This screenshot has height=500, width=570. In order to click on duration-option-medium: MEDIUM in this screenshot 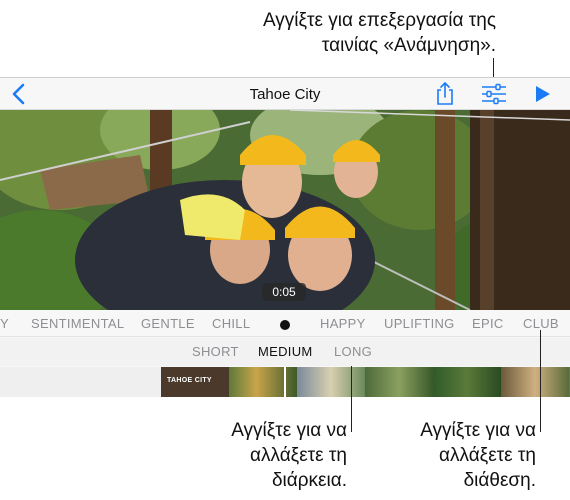, I will do `click(285, 351)`.